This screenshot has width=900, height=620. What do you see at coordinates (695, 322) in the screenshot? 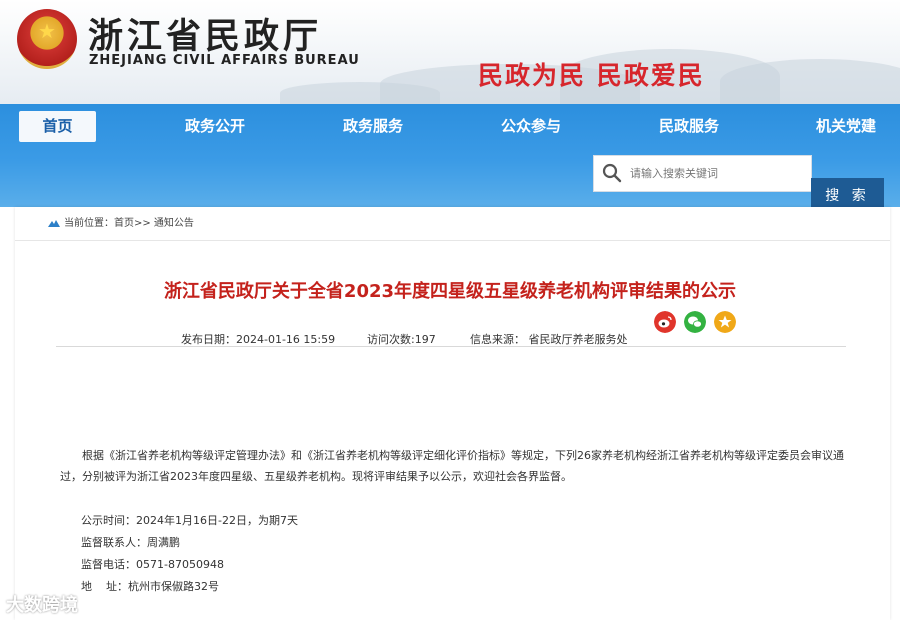
I see `wechat-icon` at bounding box center [695, 322].